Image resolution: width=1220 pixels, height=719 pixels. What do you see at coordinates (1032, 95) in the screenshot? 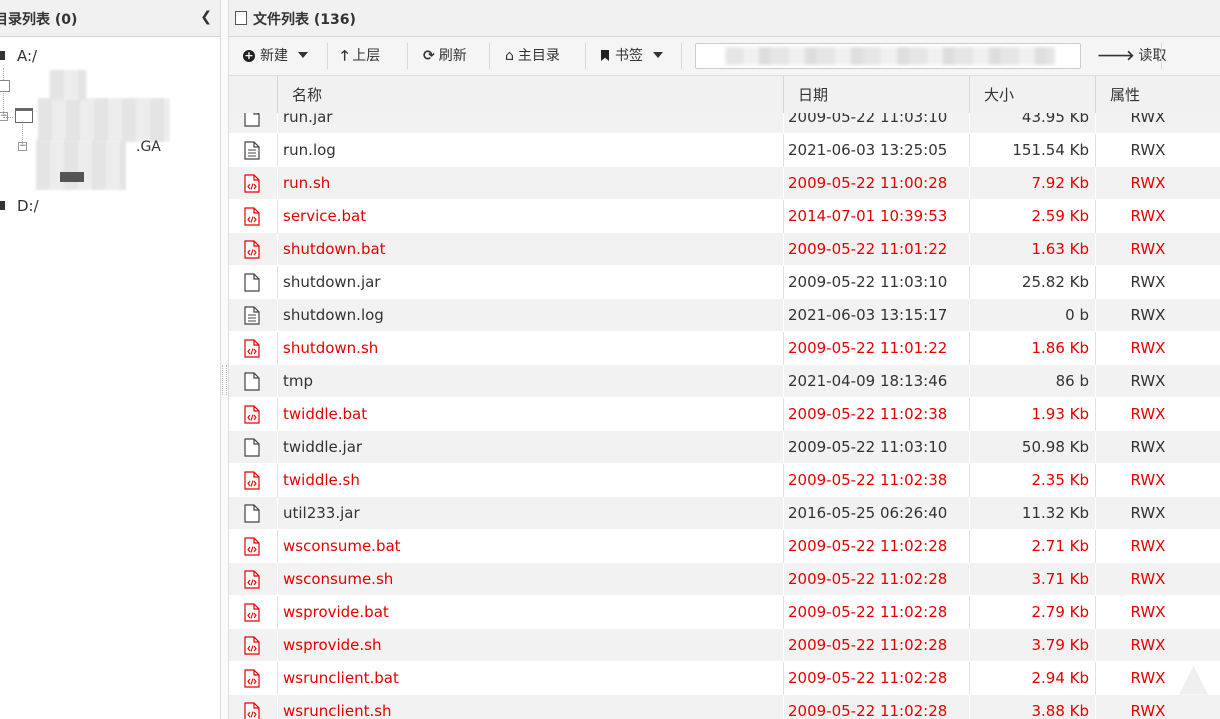
I see `column-header-size: 大小` at bounding box center [1032, 95].